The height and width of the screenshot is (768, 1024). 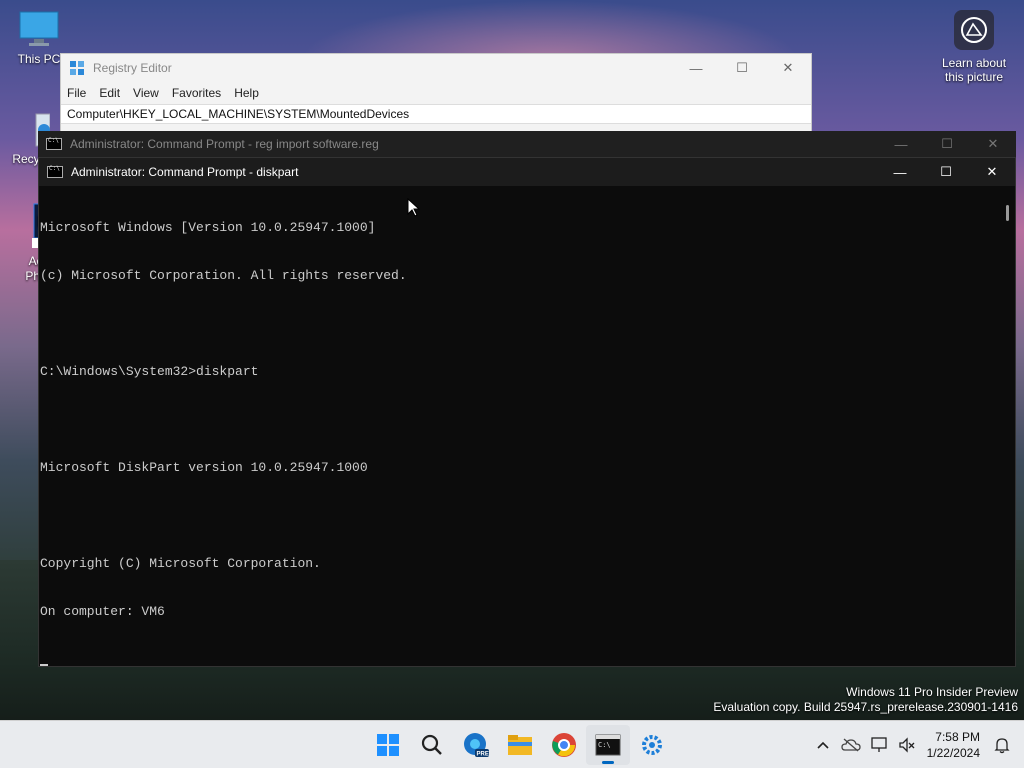 What do you see at coordinates (957, 737) in the screenshot?
I see `clock-time: 7:58 PM` at bounding box center [957, 737].